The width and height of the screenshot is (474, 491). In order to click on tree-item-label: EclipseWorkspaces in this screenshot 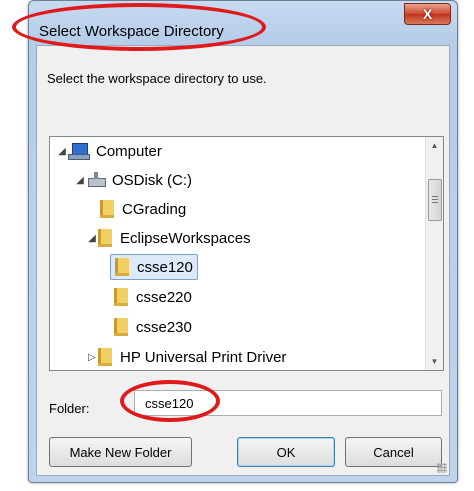, I will do `click(185, 238)`.